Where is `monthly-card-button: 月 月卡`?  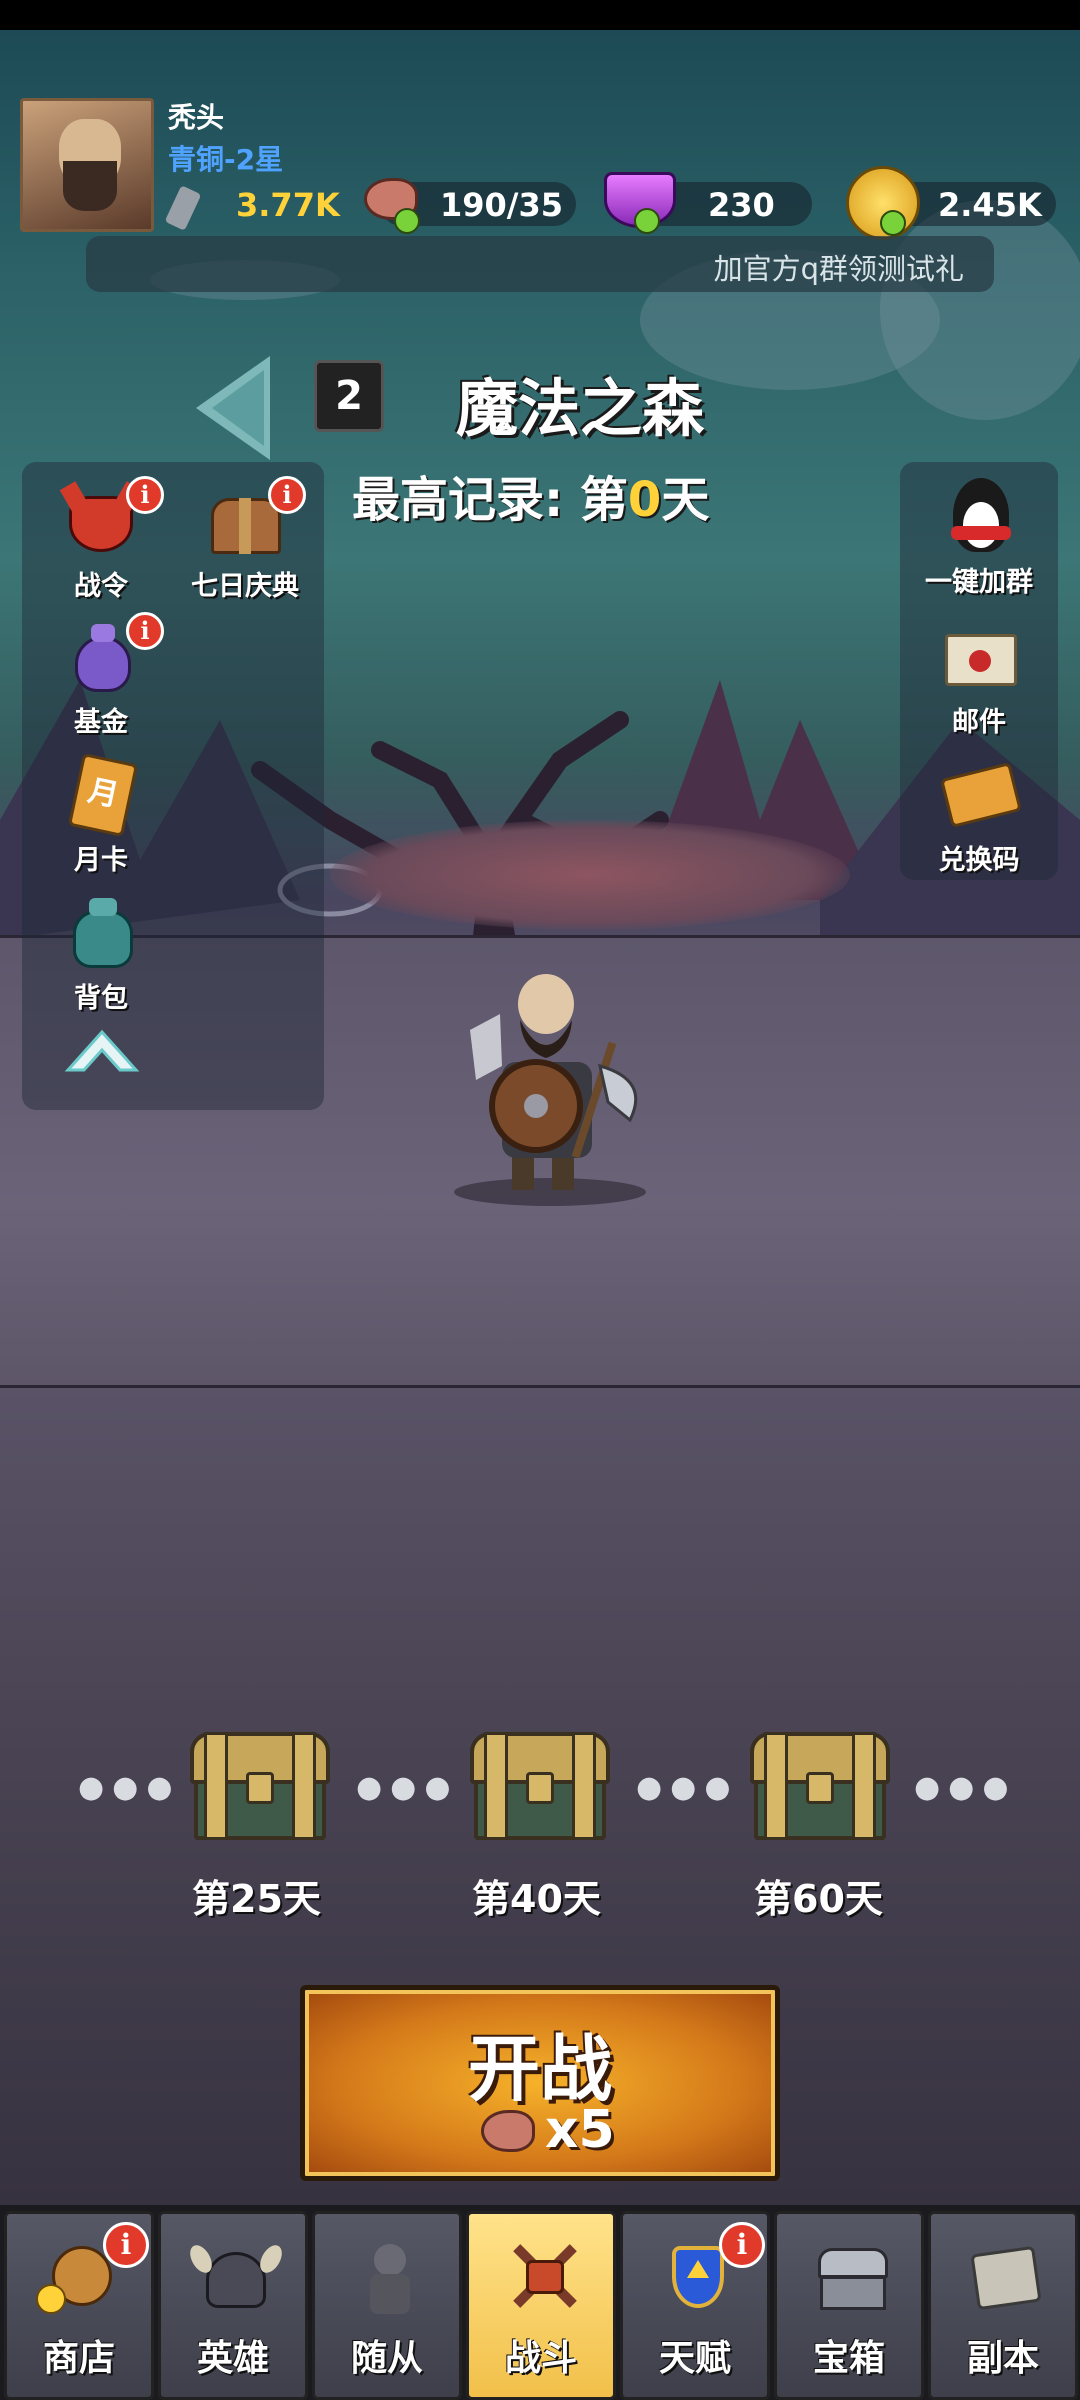 monthly-card-button: 月 月卡 is located at coordinates (101, 814).